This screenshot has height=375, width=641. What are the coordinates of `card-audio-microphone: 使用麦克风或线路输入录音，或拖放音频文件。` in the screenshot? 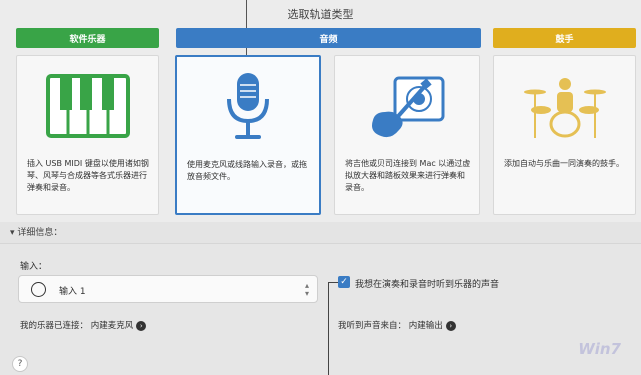 It's located at (248, 135).